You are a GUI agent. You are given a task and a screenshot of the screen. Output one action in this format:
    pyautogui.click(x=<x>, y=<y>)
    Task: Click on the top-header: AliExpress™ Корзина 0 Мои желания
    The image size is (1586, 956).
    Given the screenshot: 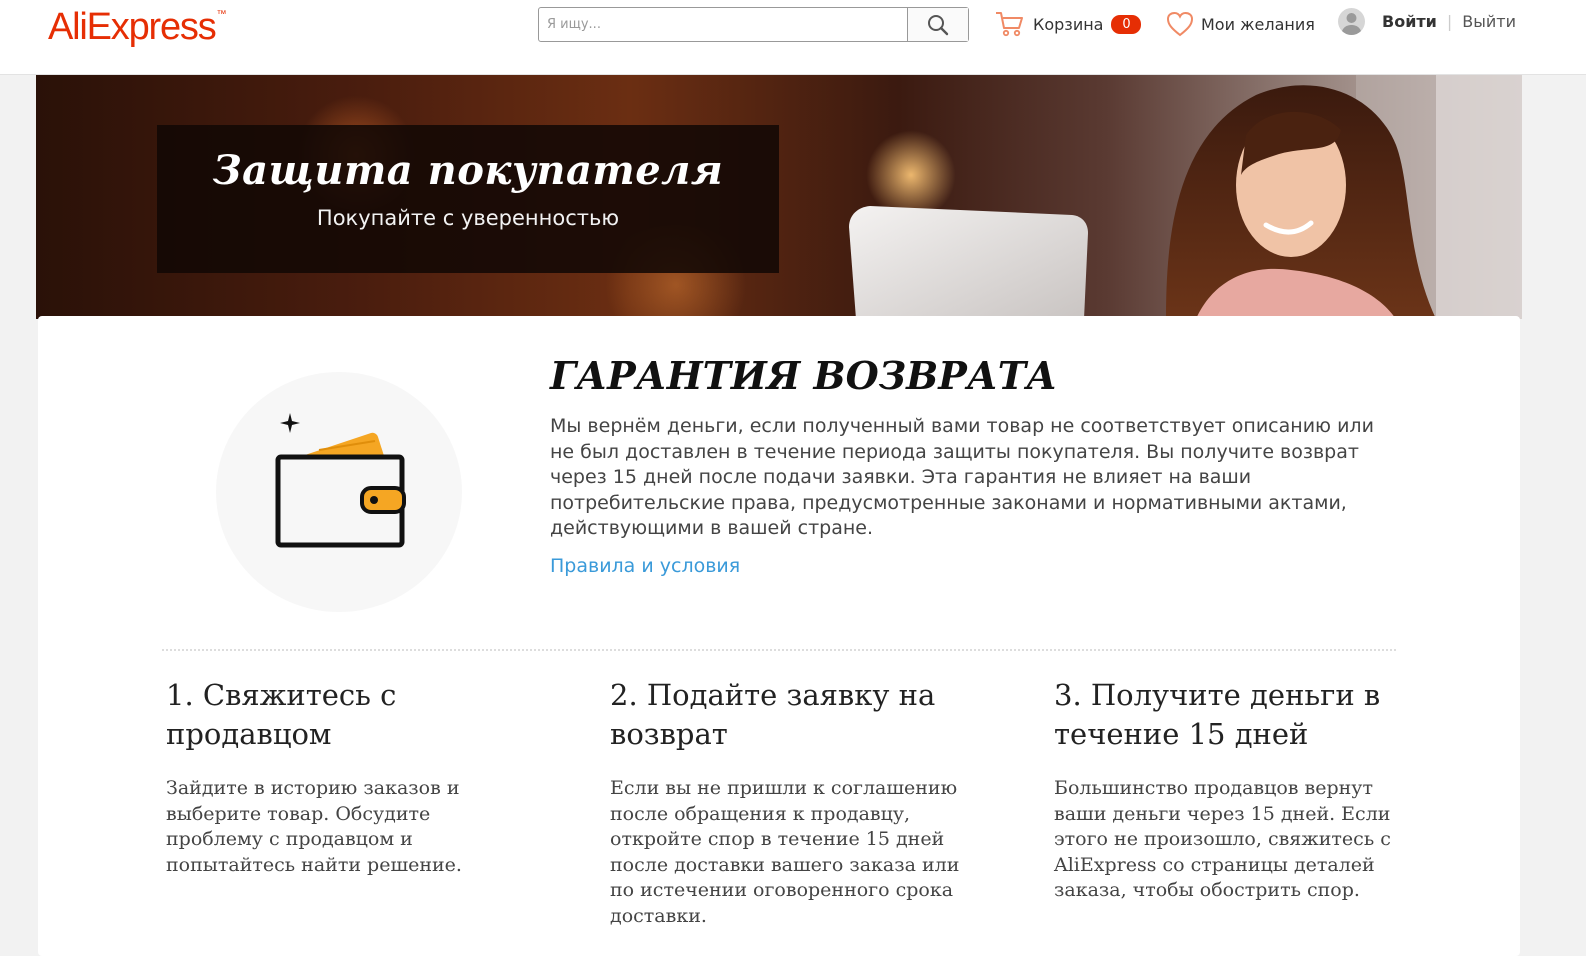 What is the action you would take?
    pyautogui.click(x=793, y=37)
    